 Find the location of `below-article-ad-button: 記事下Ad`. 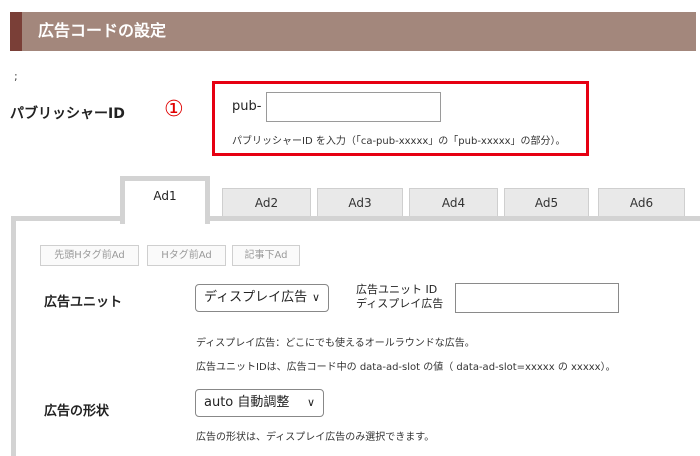

below-article-ad-button: 記事下Ad is located at coordinates (266, 255).